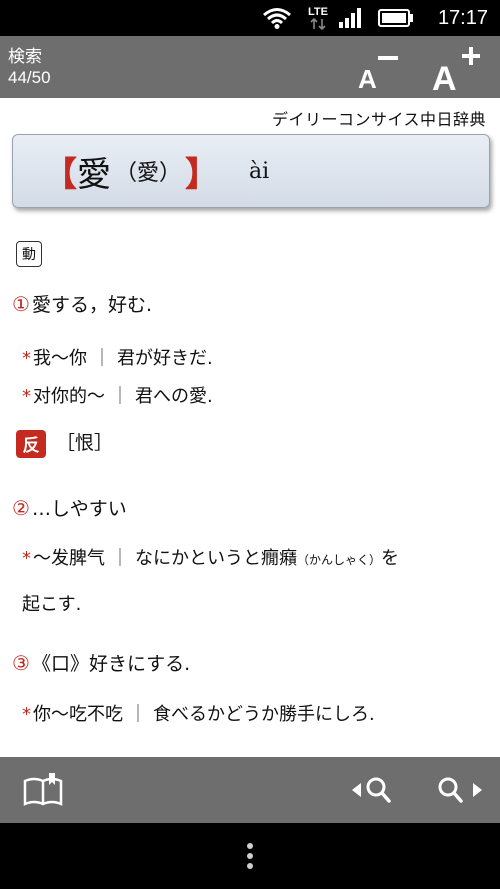  I want to click on battery-icon, so click(396, 18).